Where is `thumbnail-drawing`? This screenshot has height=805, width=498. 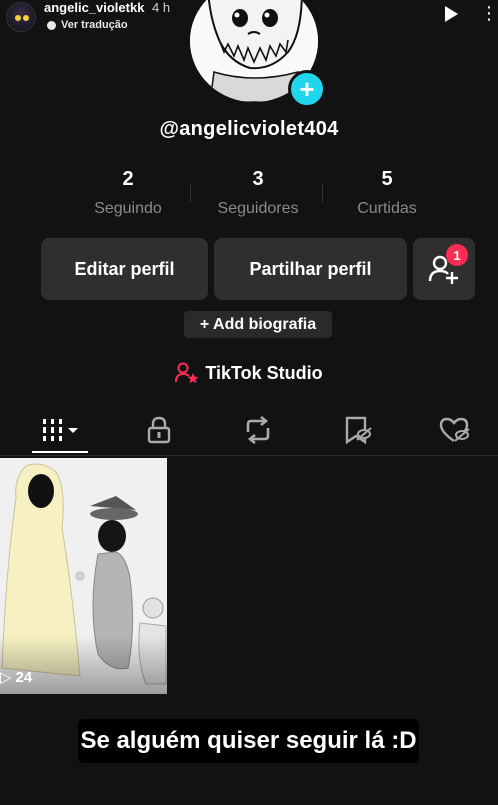
thumbnail-drawing is located at coordinates (83, 576).